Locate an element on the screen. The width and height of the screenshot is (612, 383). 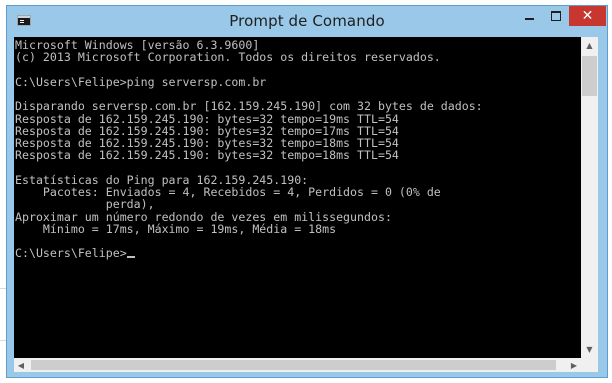
command-prompt: C:\Users\Felipe> is located at coordinates (71, 253).